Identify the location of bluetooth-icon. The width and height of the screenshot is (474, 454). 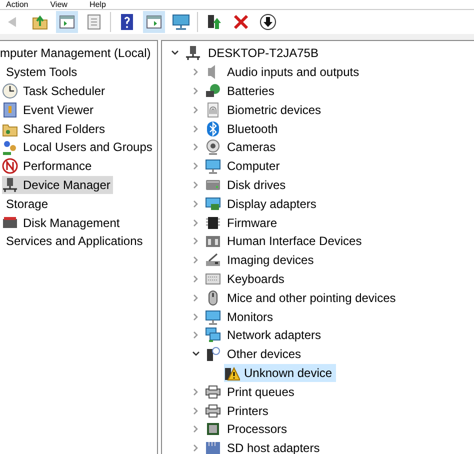
(213, 128).